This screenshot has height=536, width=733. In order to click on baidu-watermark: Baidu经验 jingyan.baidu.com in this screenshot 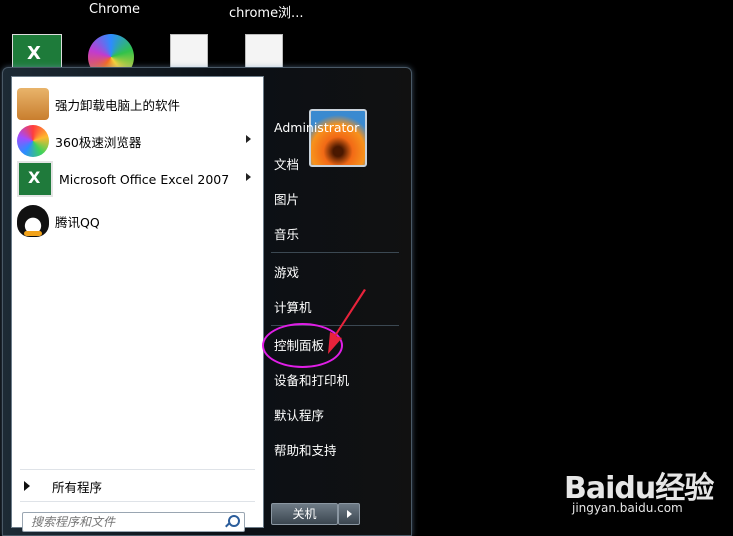, I will do `click(645, 485)`.